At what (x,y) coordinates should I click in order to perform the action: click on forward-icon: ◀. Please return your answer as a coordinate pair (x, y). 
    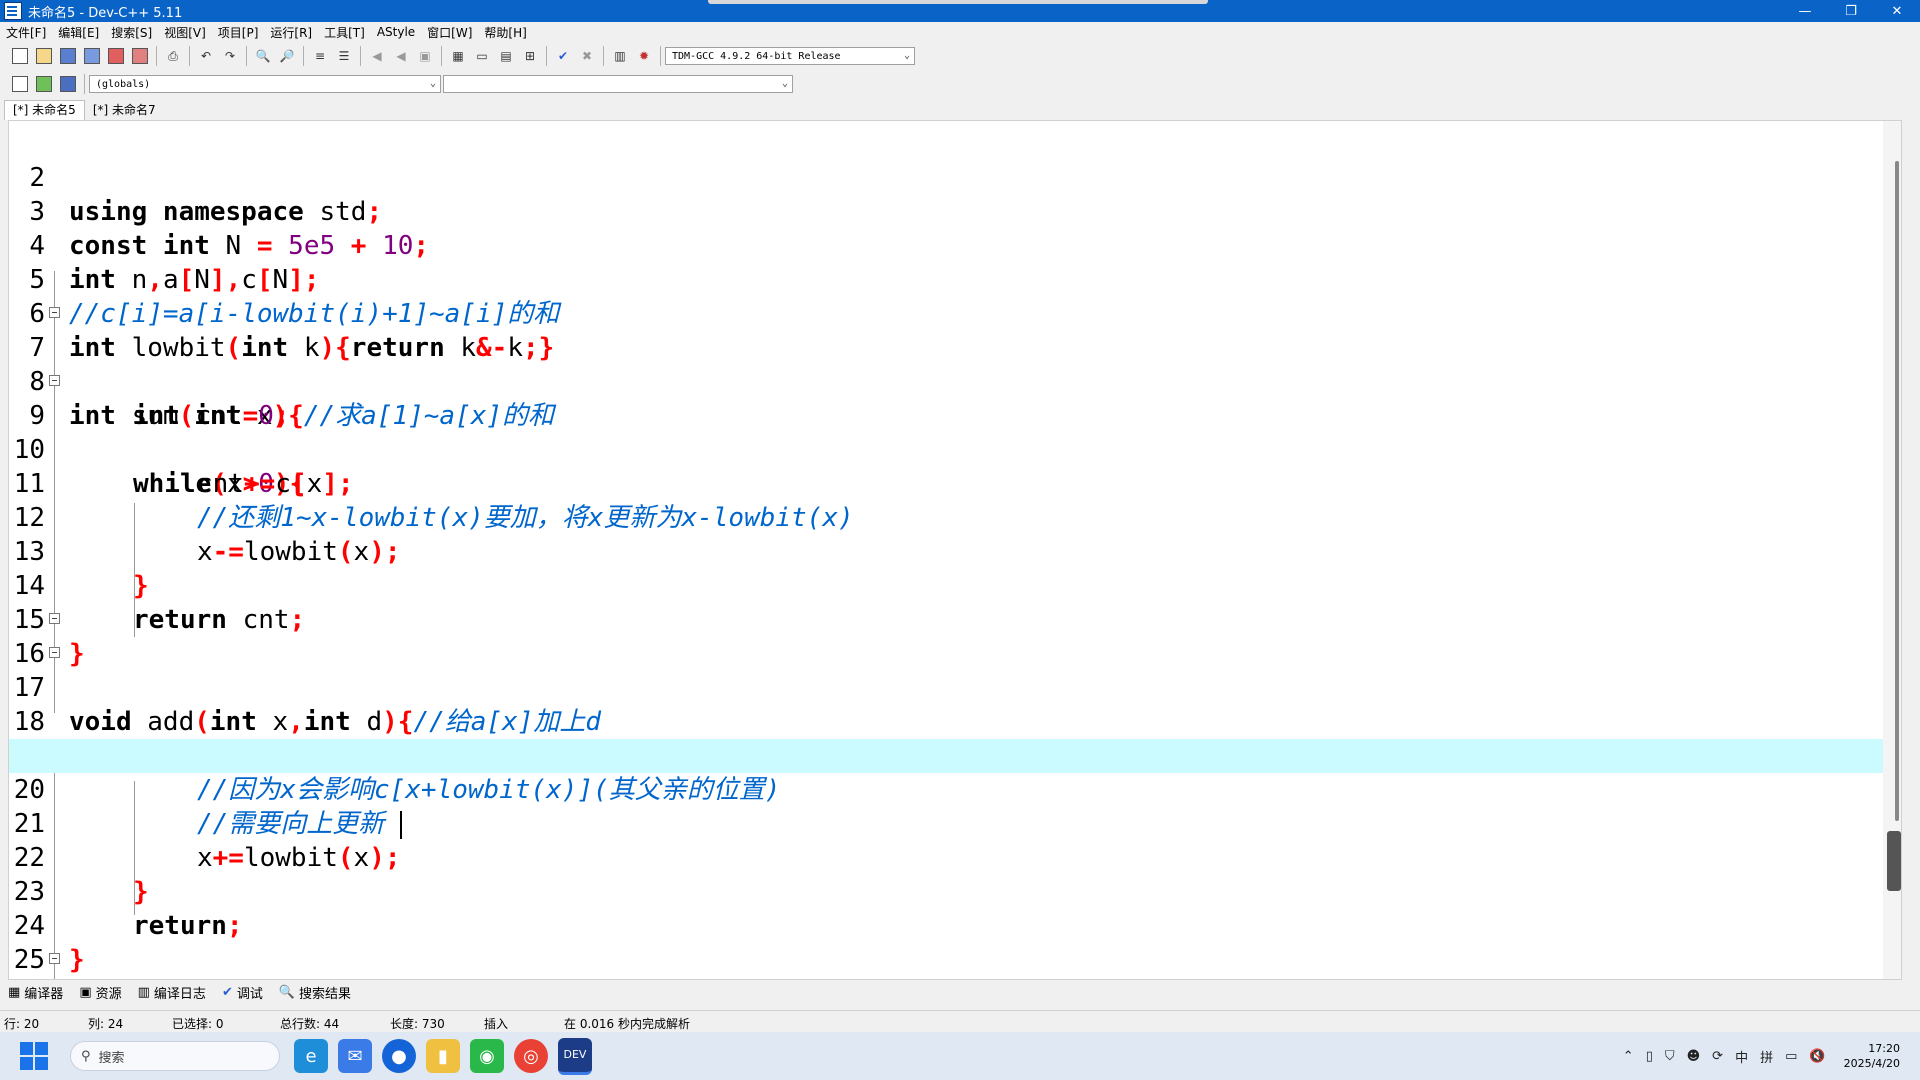
    Looking at the image, I should click on (401, 56).